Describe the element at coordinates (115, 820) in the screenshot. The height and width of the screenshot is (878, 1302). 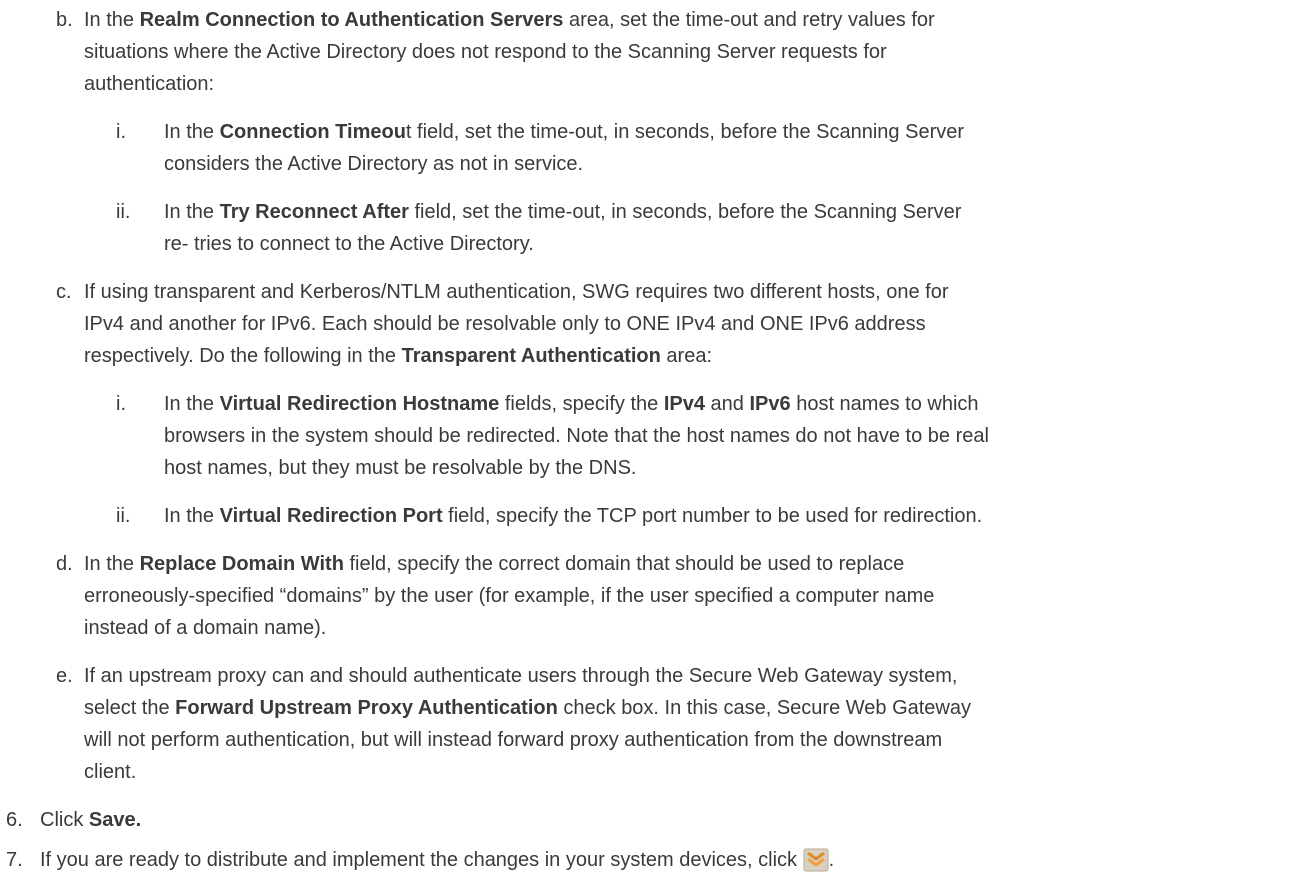
I see `save-label: Save.` at that location.